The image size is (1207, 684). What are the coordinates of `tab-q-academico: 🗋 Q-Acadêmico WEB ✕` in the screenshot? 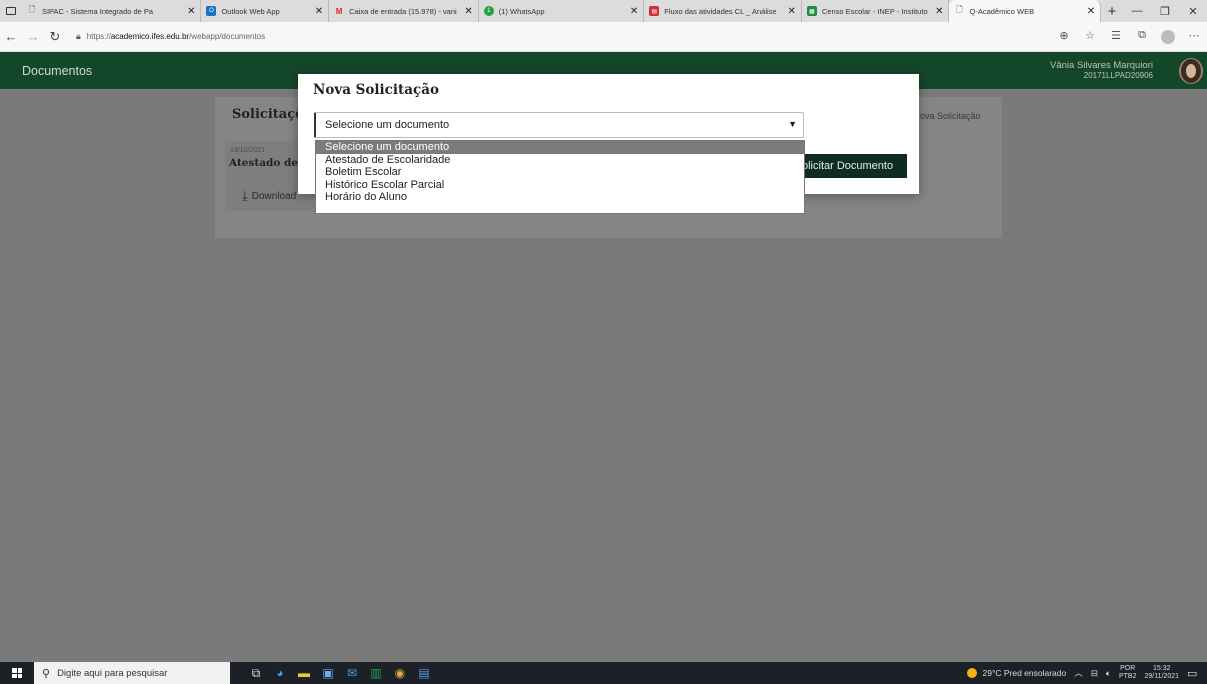 It's located at (1025, 11).